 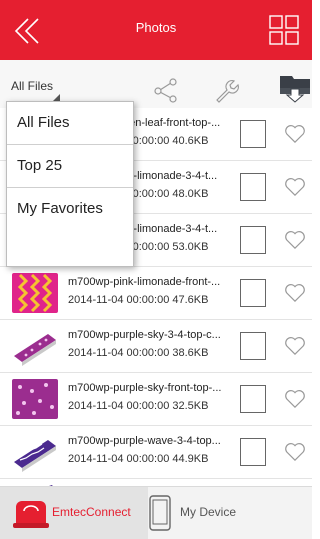 I want to click on file-meta: 2014-11-04 00:00:00 38.6KB, so click(x=150, y=353).